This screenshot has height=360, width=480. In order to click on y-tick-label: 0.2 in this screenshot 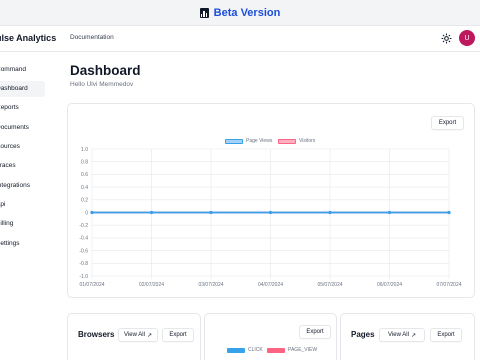, I will do `click(84, 201)`.